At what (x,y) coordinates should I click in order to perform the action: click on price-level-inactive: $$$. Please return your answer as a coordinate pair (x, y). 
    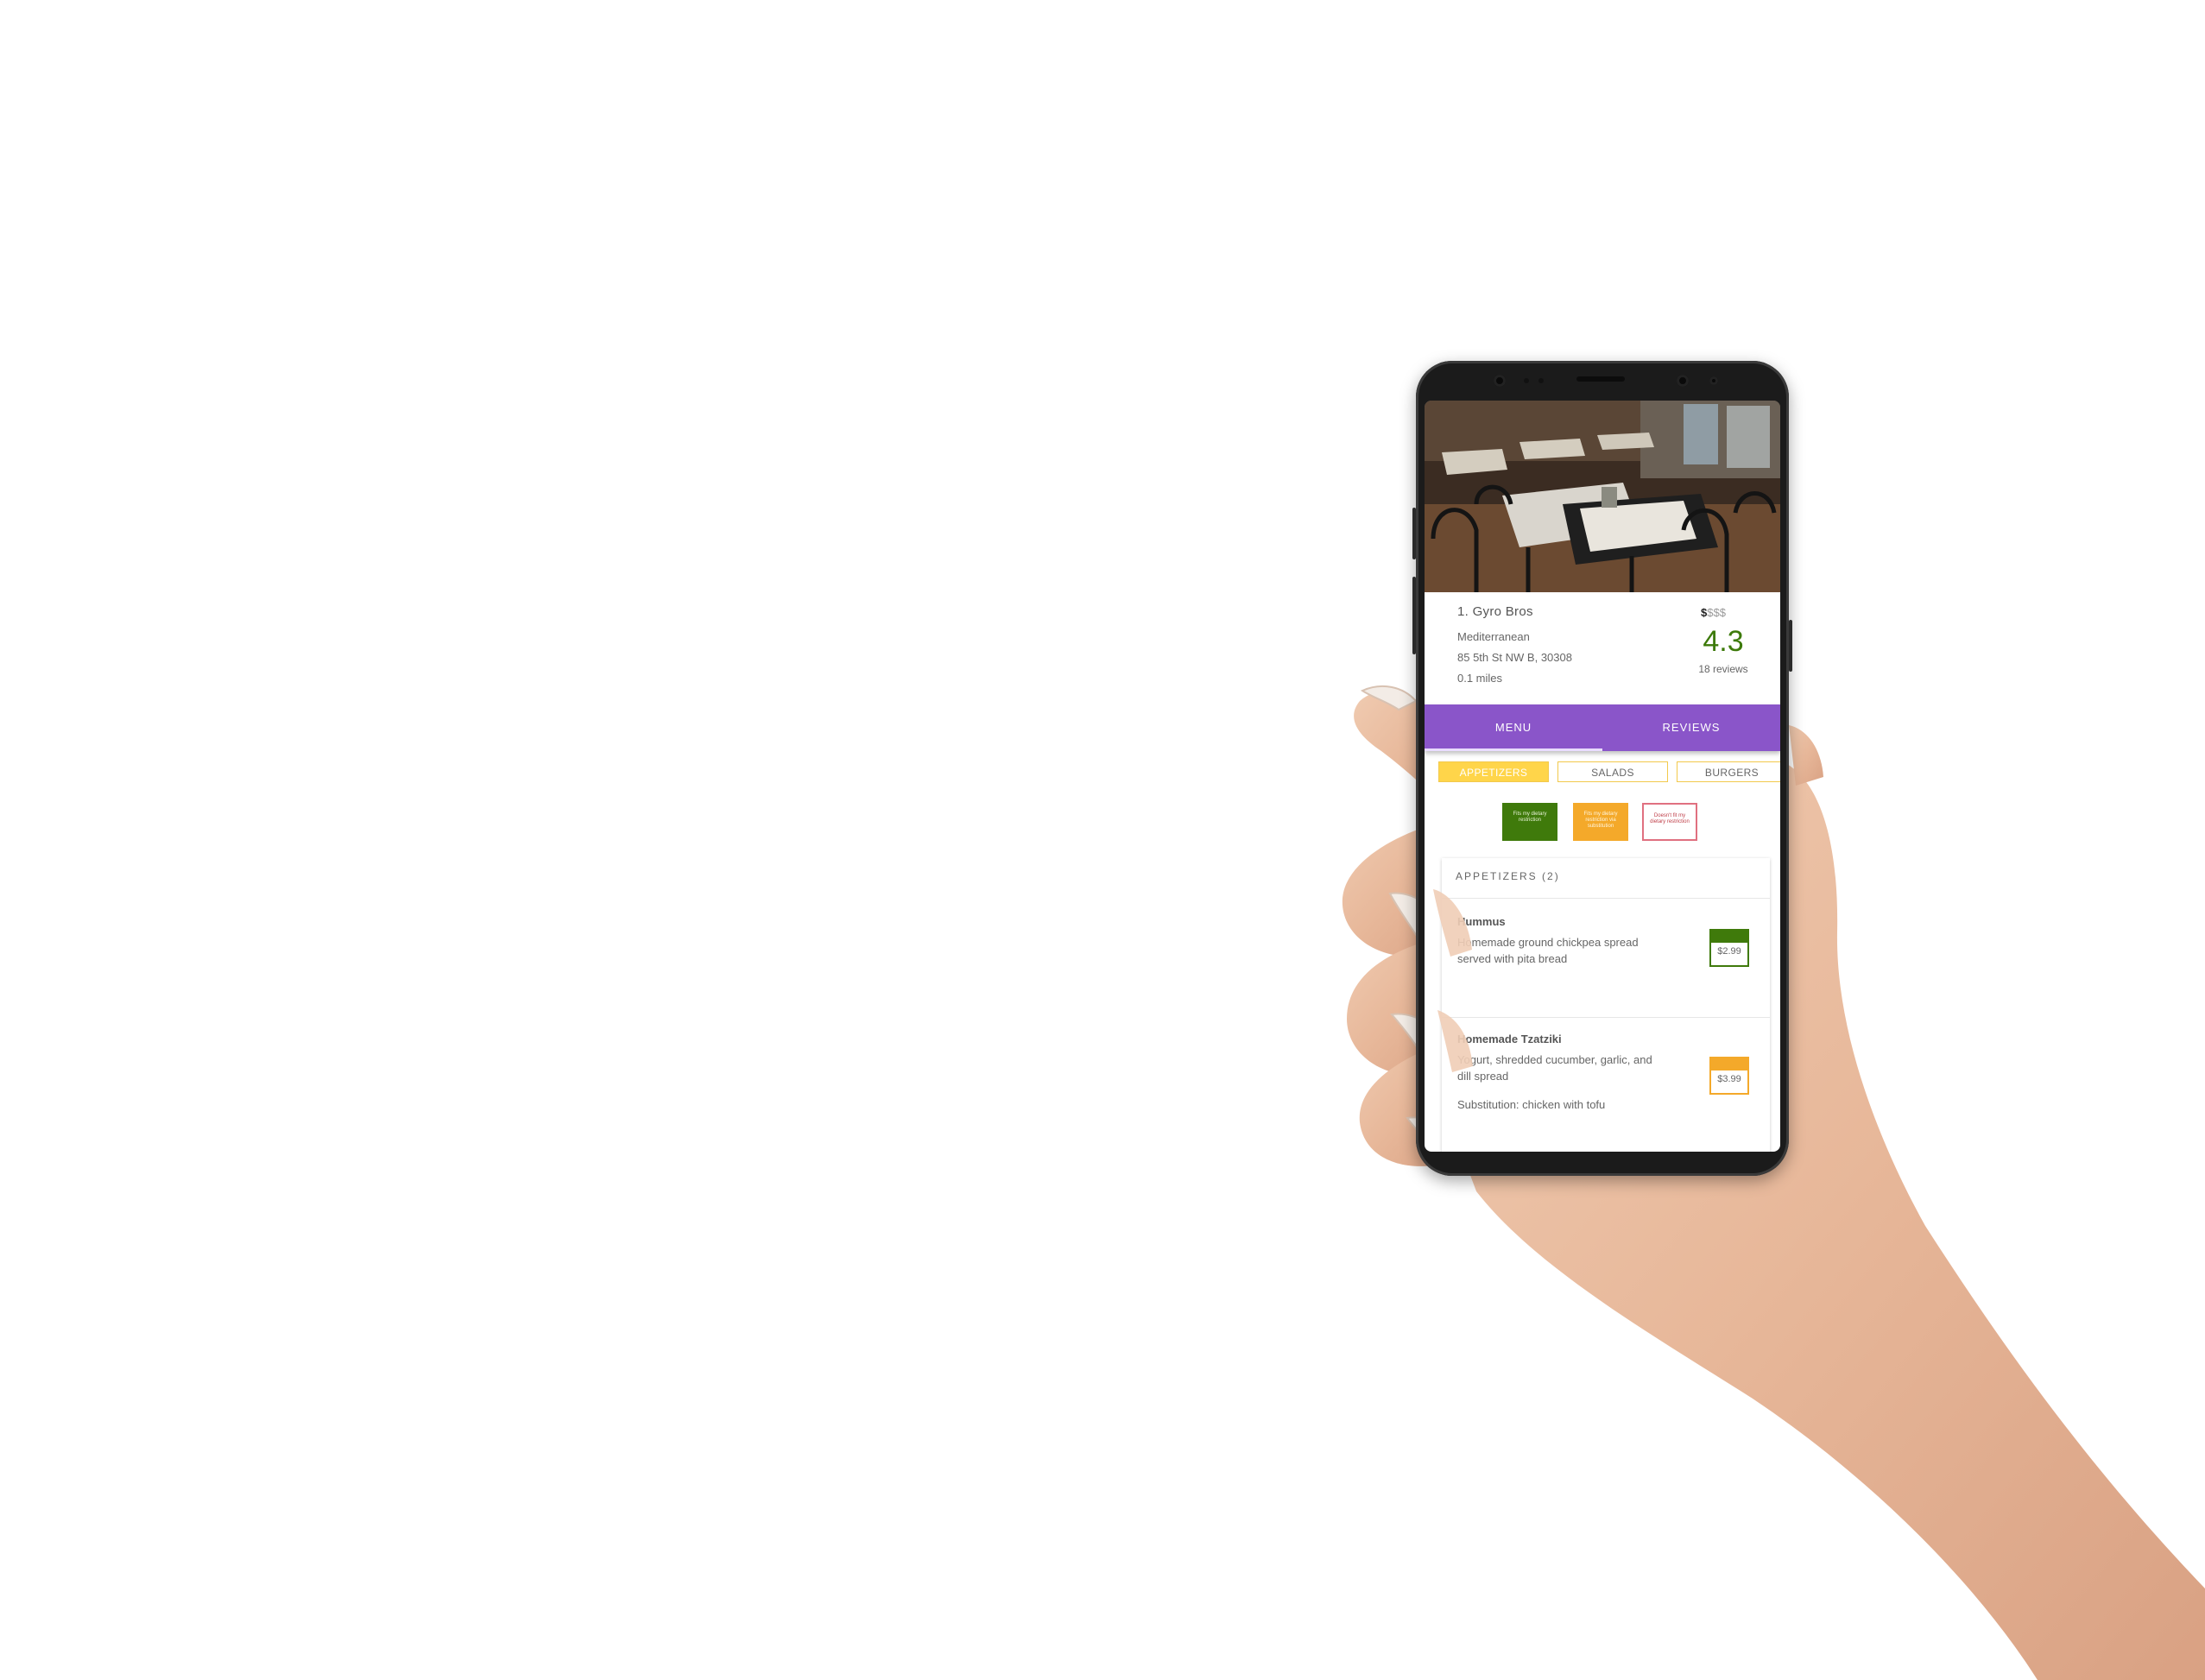
    Looking at the image, I should click on (1716, 612).